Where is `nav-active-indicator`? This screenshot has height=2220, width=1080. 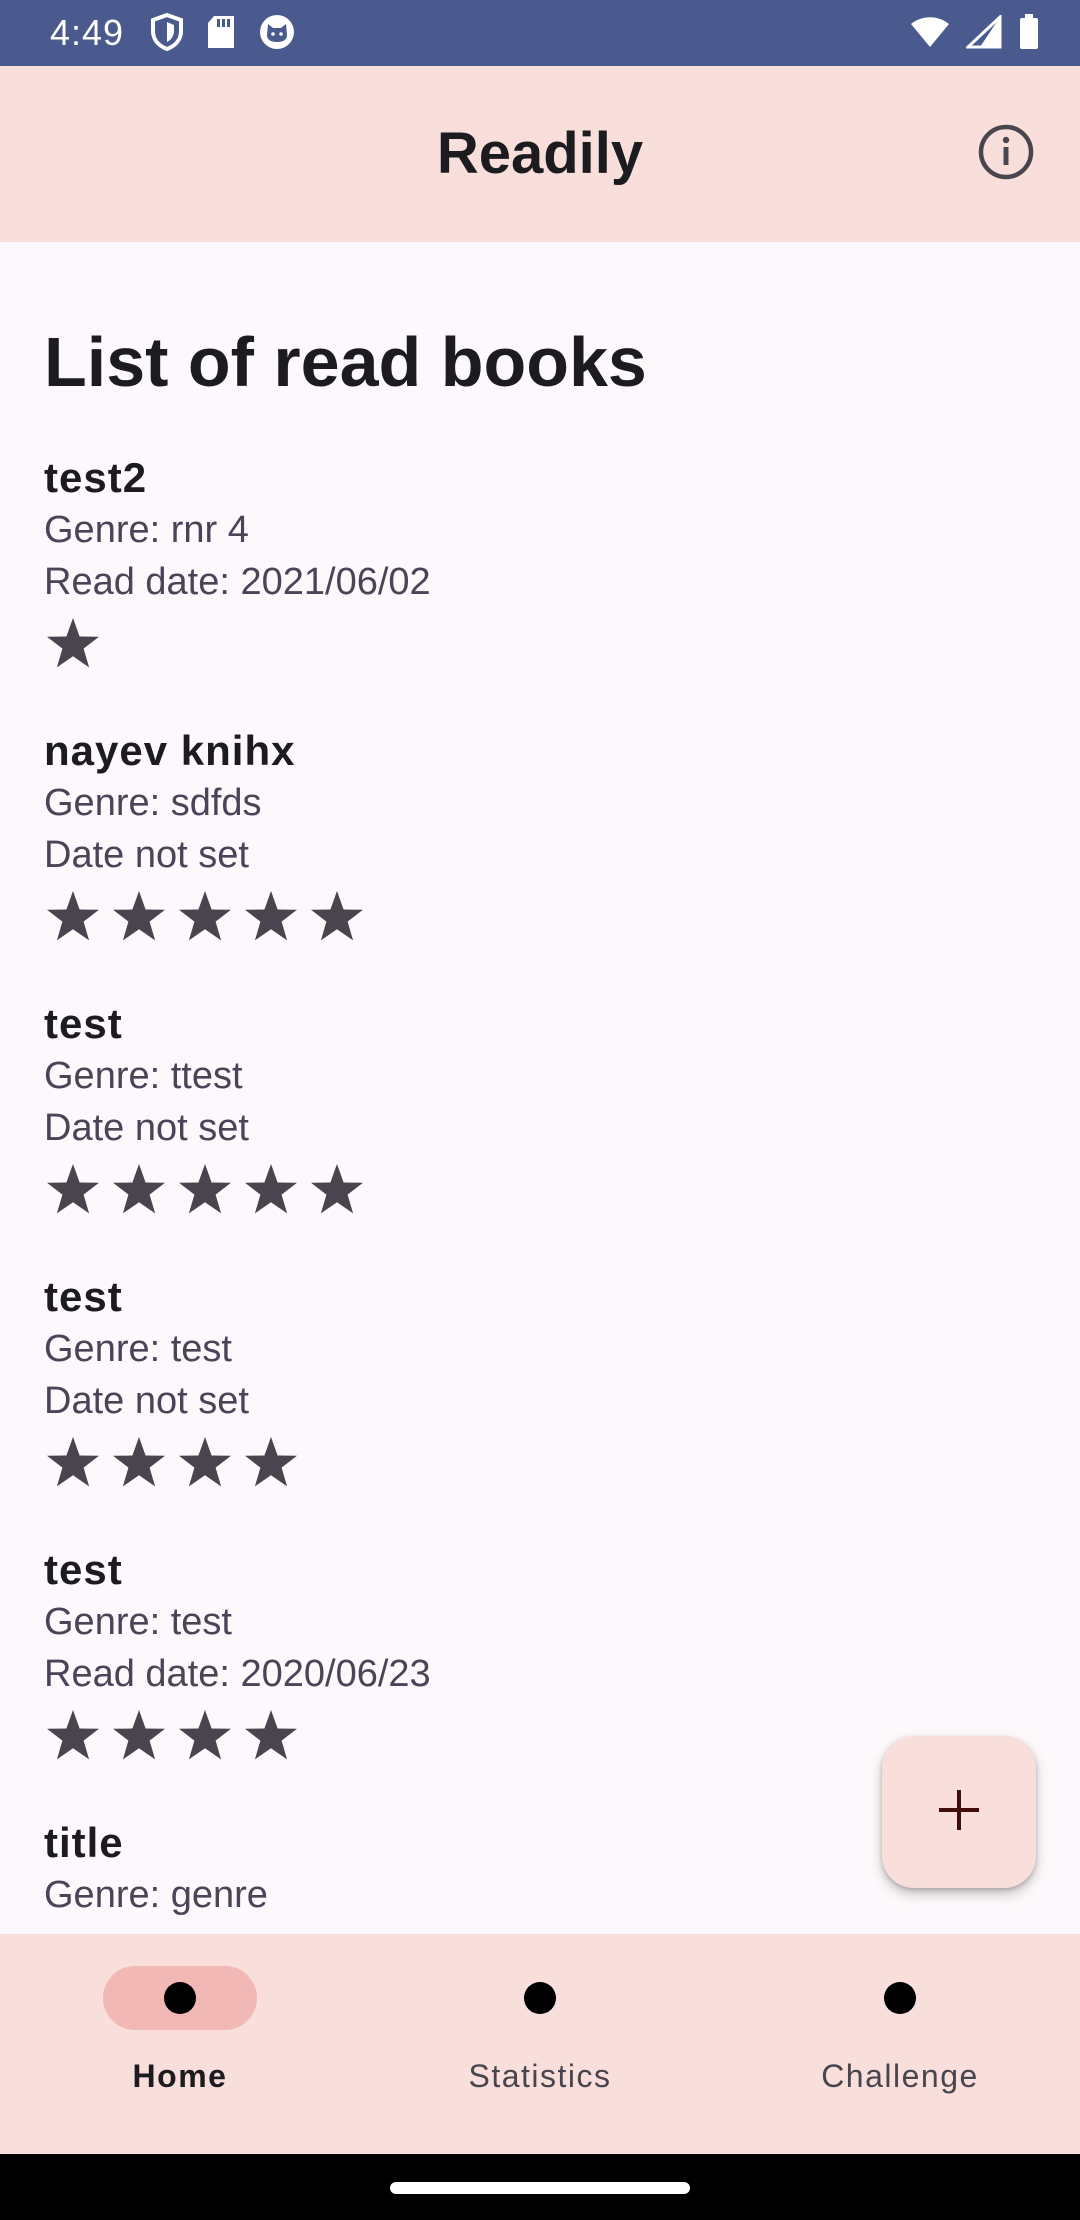
nav-active-indicator is located at coordinates (180, 1998).